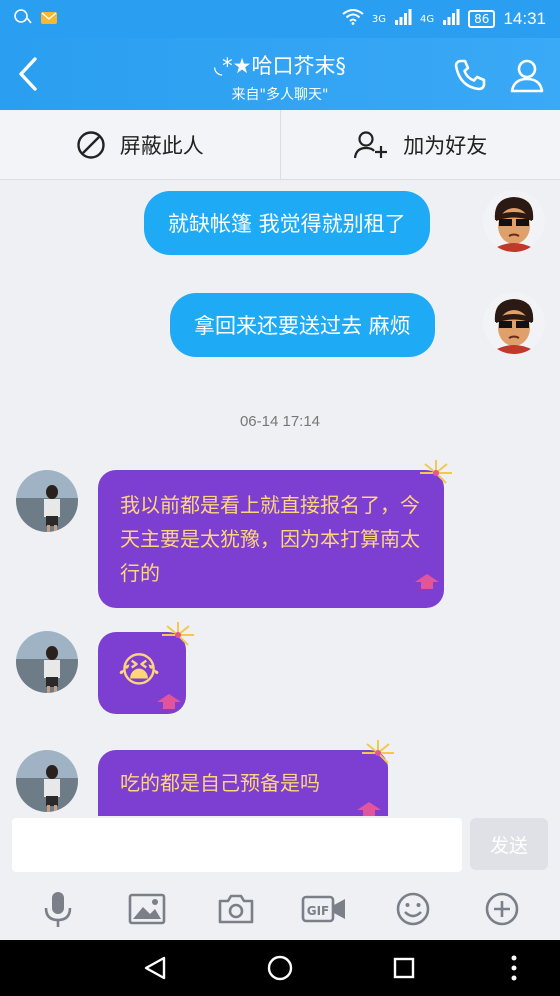 This screenshot has width=560, height=996. I want to click on action-bar: 屏蔽此人 加为好友, so click(280, 145).